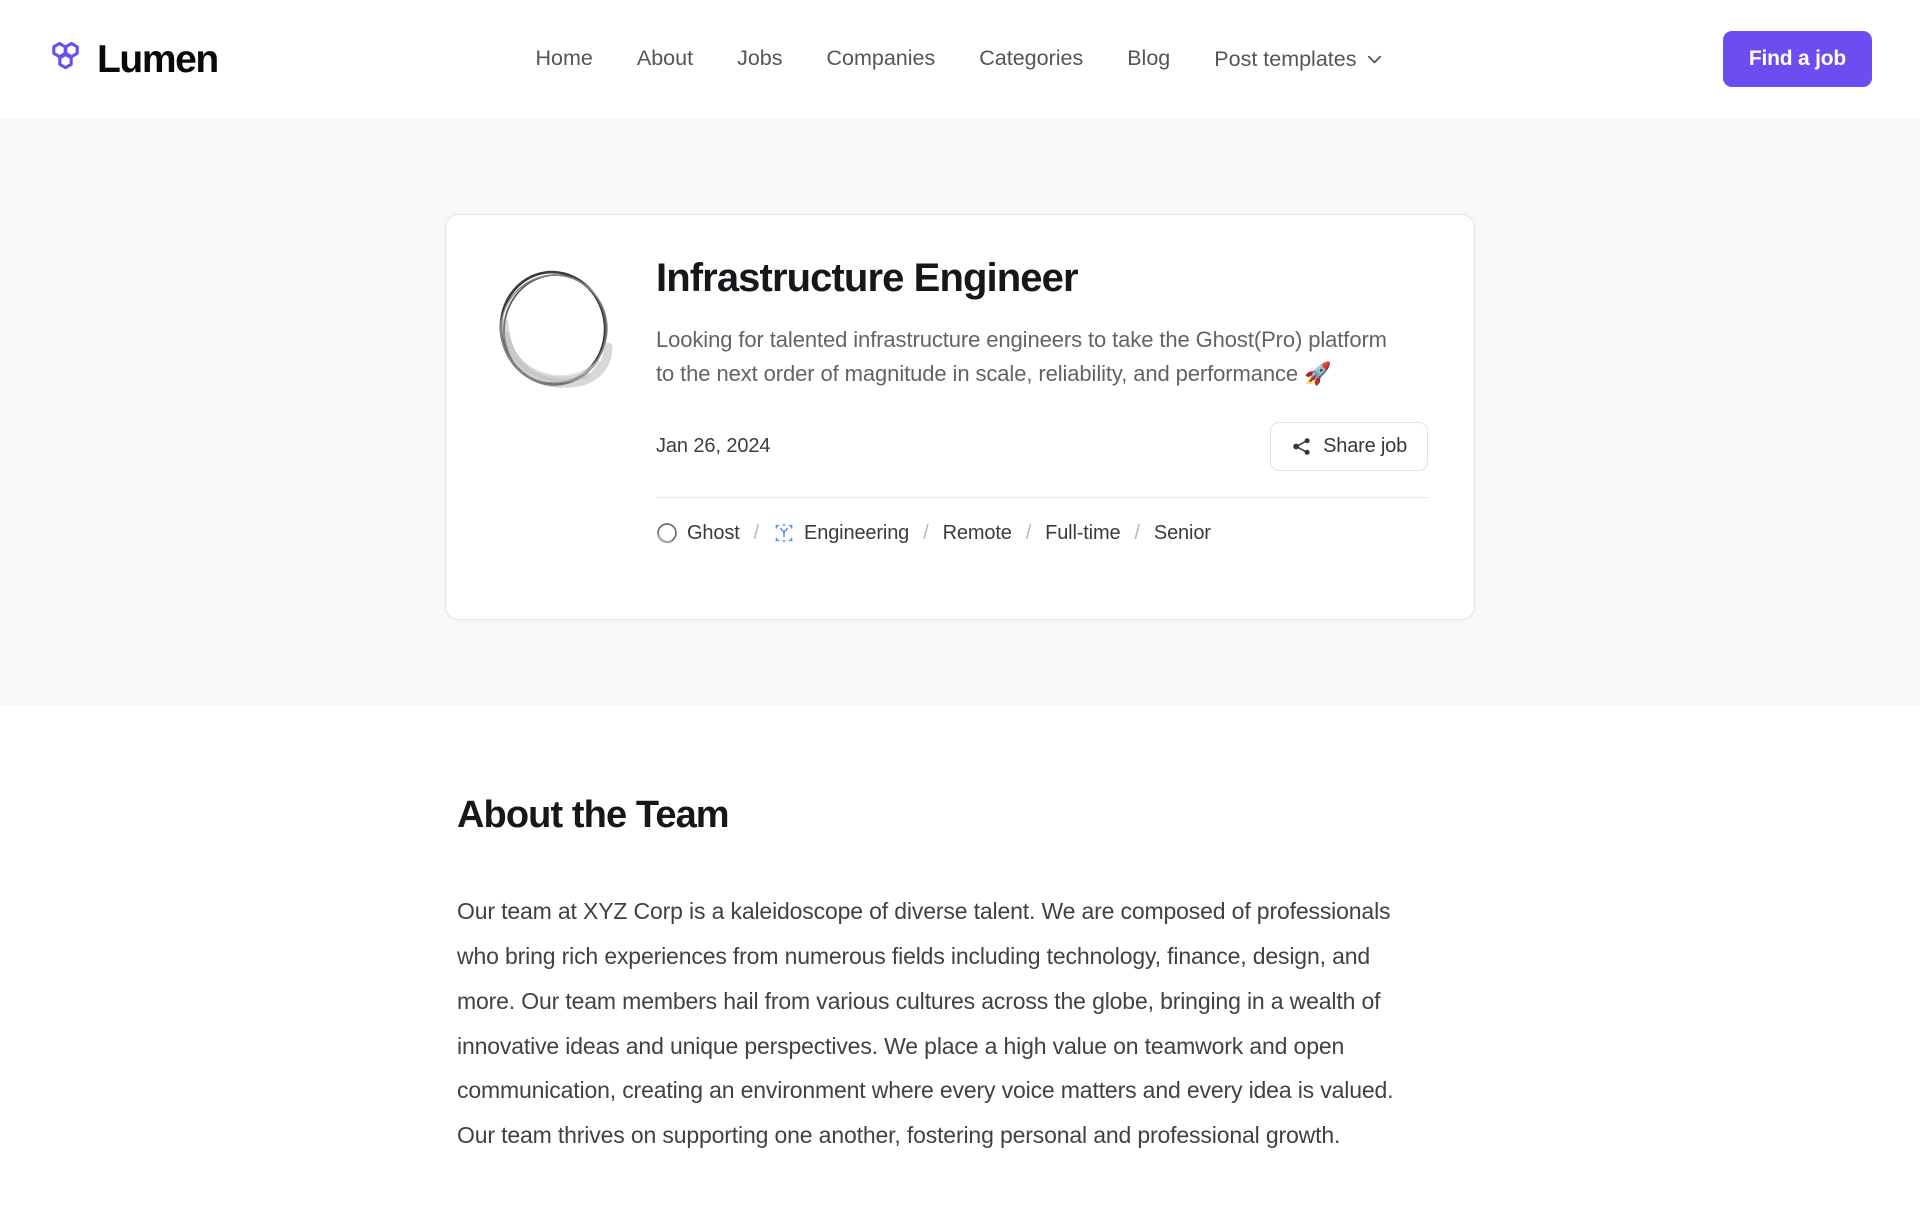 Image resolution: width=1920 pixels, height=1231 pixels. I want to click on nav-post-templates-label: Post templates, so click(1285, 58).